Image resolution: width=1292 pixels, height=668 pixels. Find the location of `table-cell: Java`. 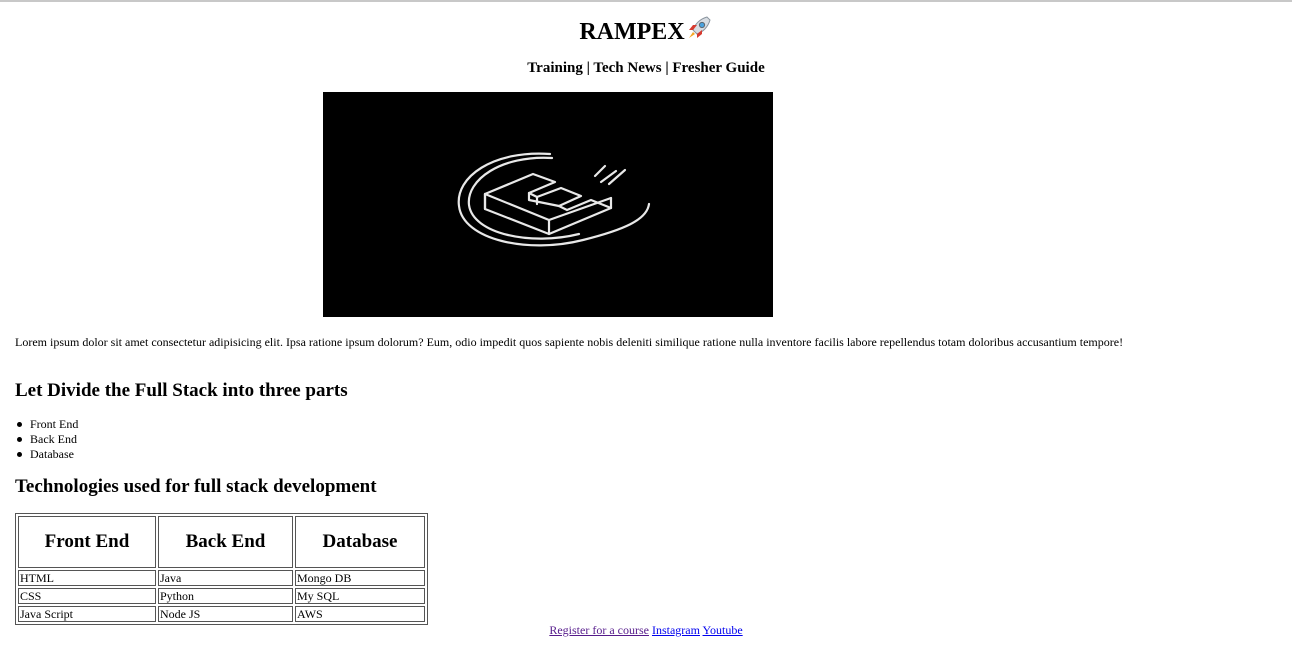

table-cell: Java is located at coordinates (225, 578).